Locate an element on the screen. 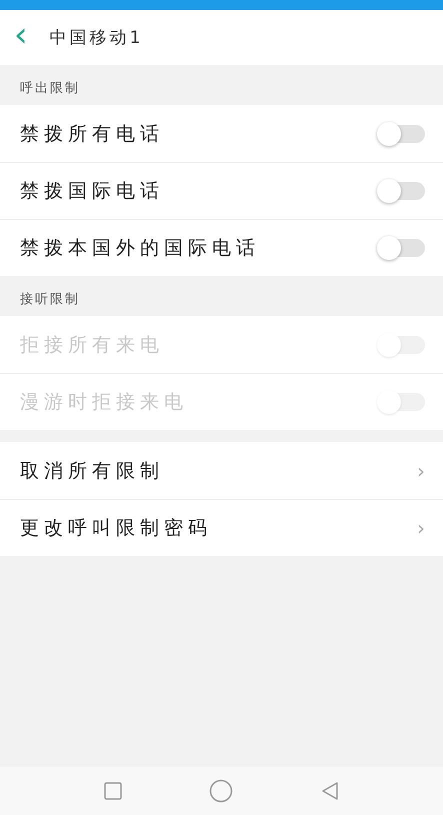  back-icon is located at coordinates (330, 791).